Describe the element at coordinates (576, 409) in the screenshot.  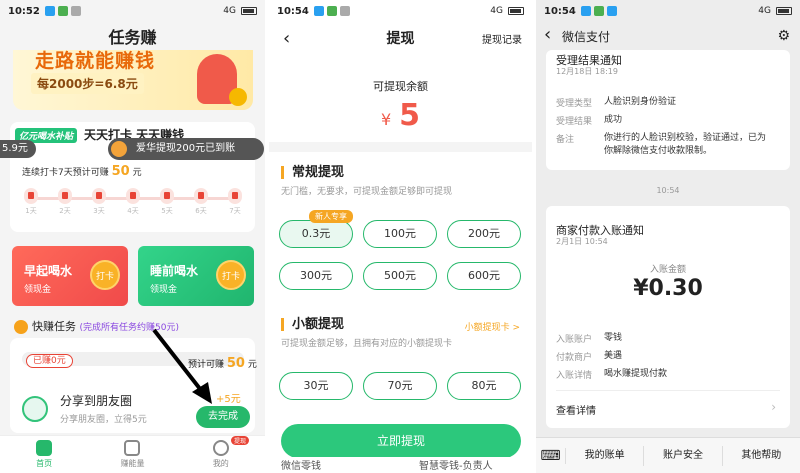
I see `view-details-link: 查看详情` at that location.